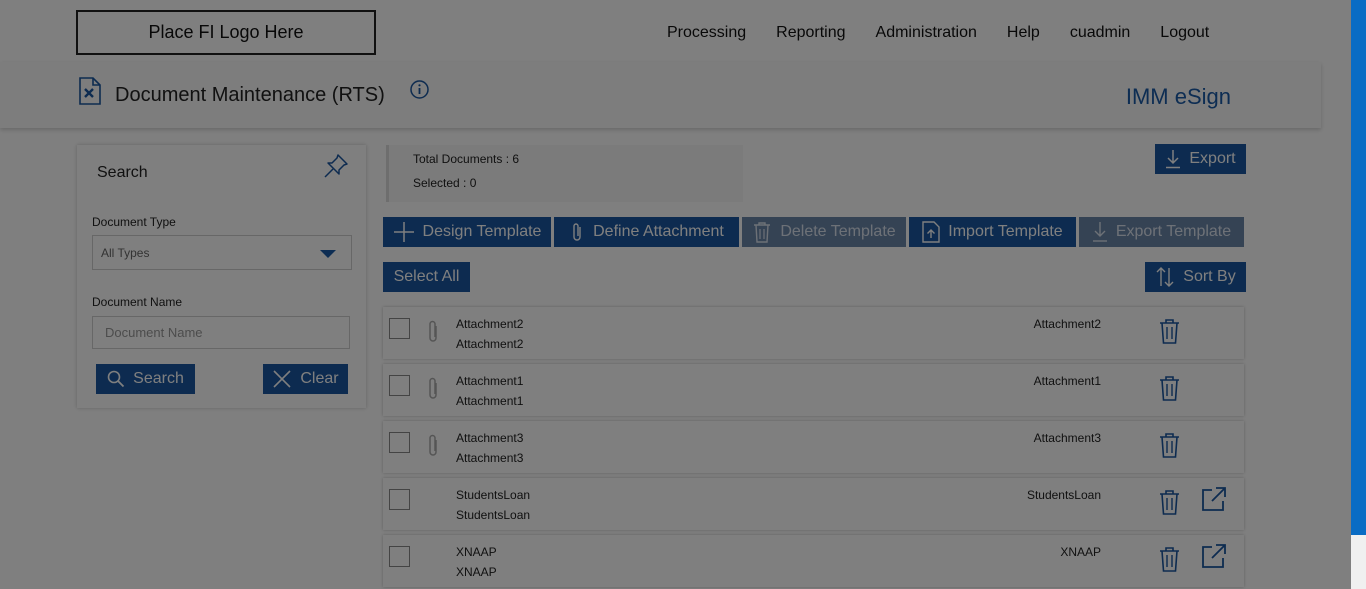  I want to click on close-icon, so click(282, 379).